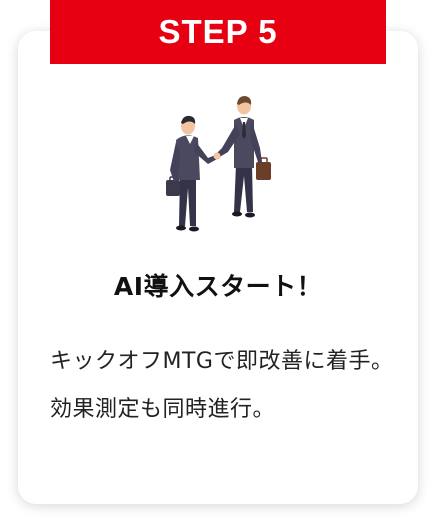  What do you see at coordinates (243, 157) in the screenshot?
I see `businessman-right-icon` at bounding box center [243, 157].